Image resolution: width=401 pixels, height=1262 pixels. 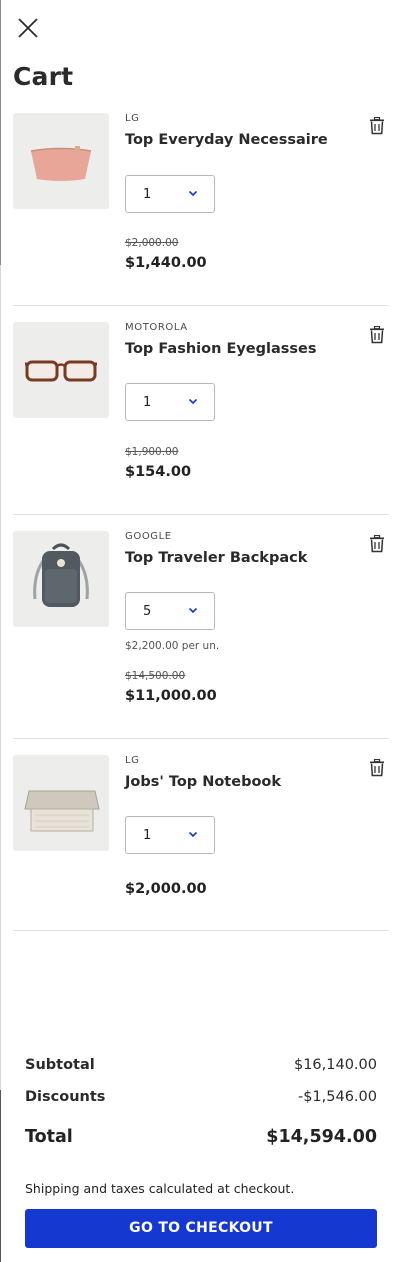 I want to click on product-brand: MOTOROLA, so click(x=156, y=327).